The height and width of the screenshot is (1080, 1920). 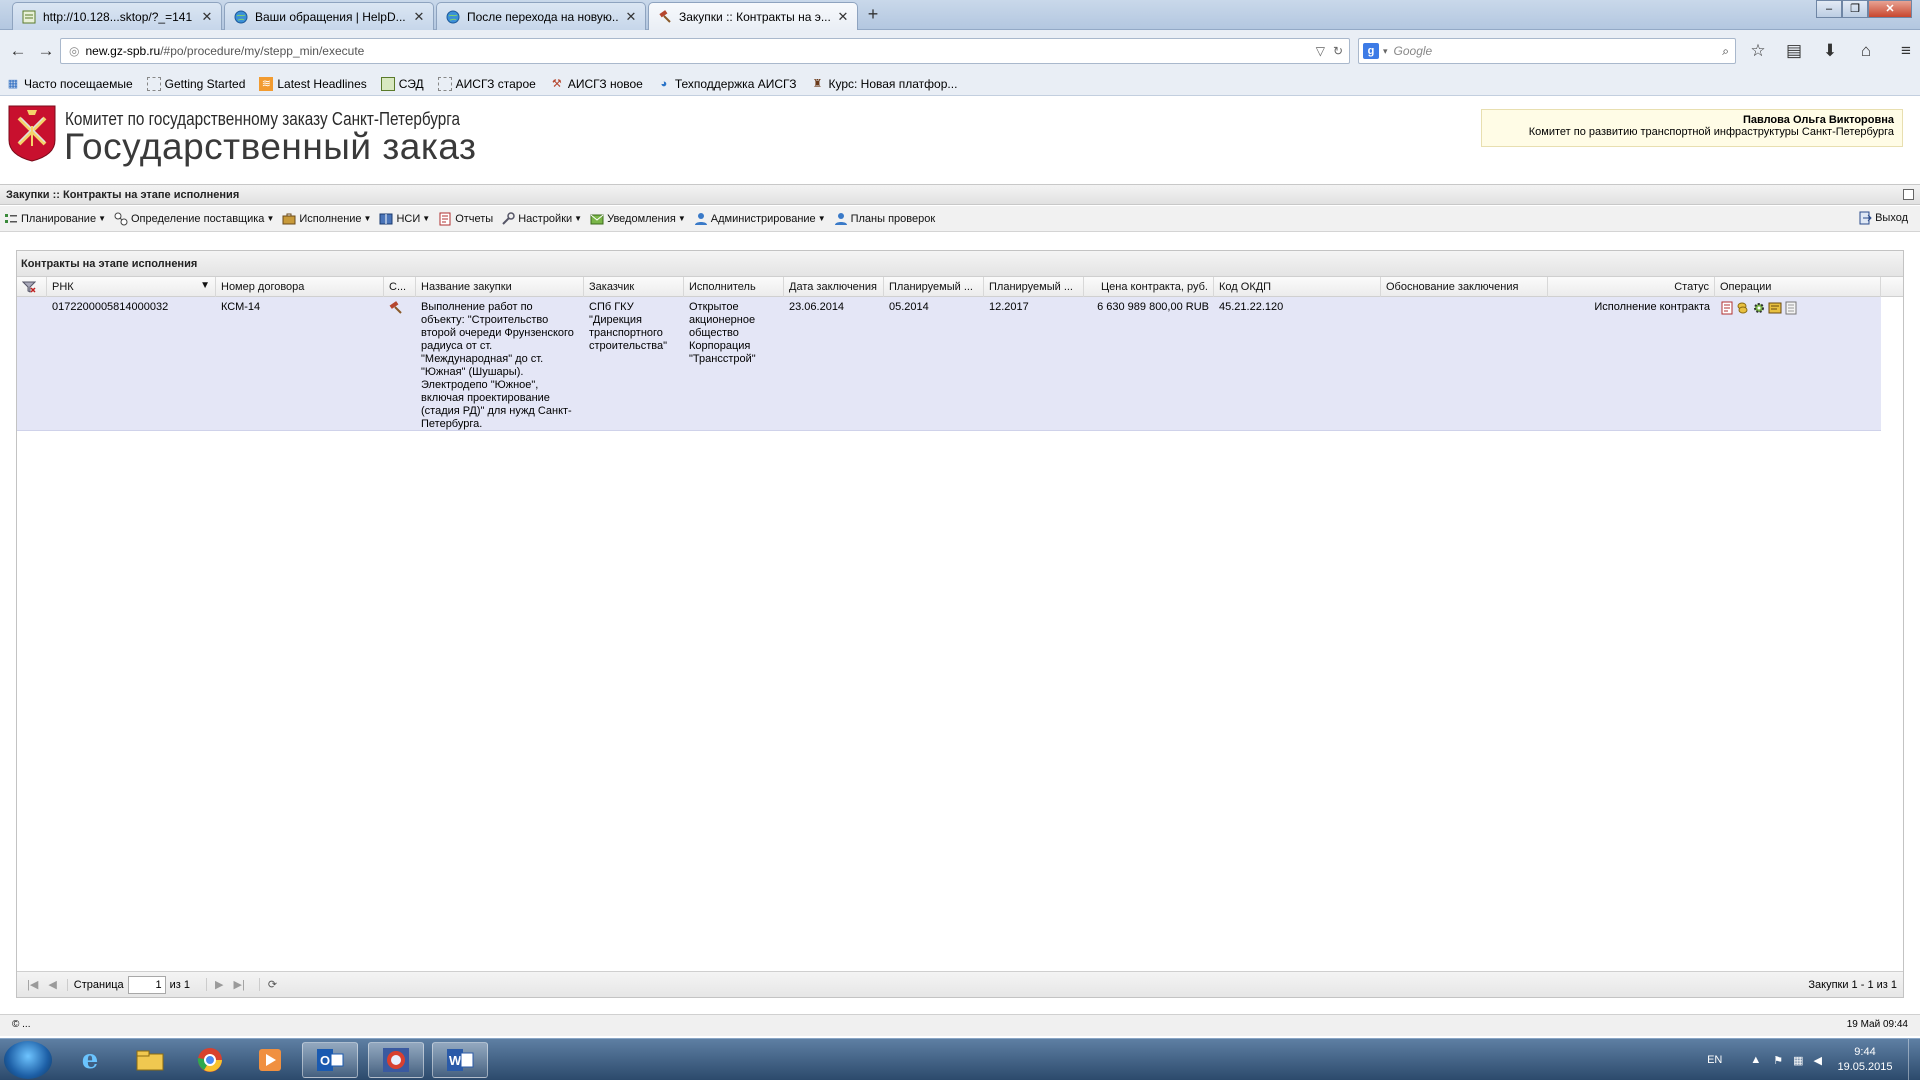 I want to click on menu-item-notifications: Уведомления ▼, so click(x=638, y=219).